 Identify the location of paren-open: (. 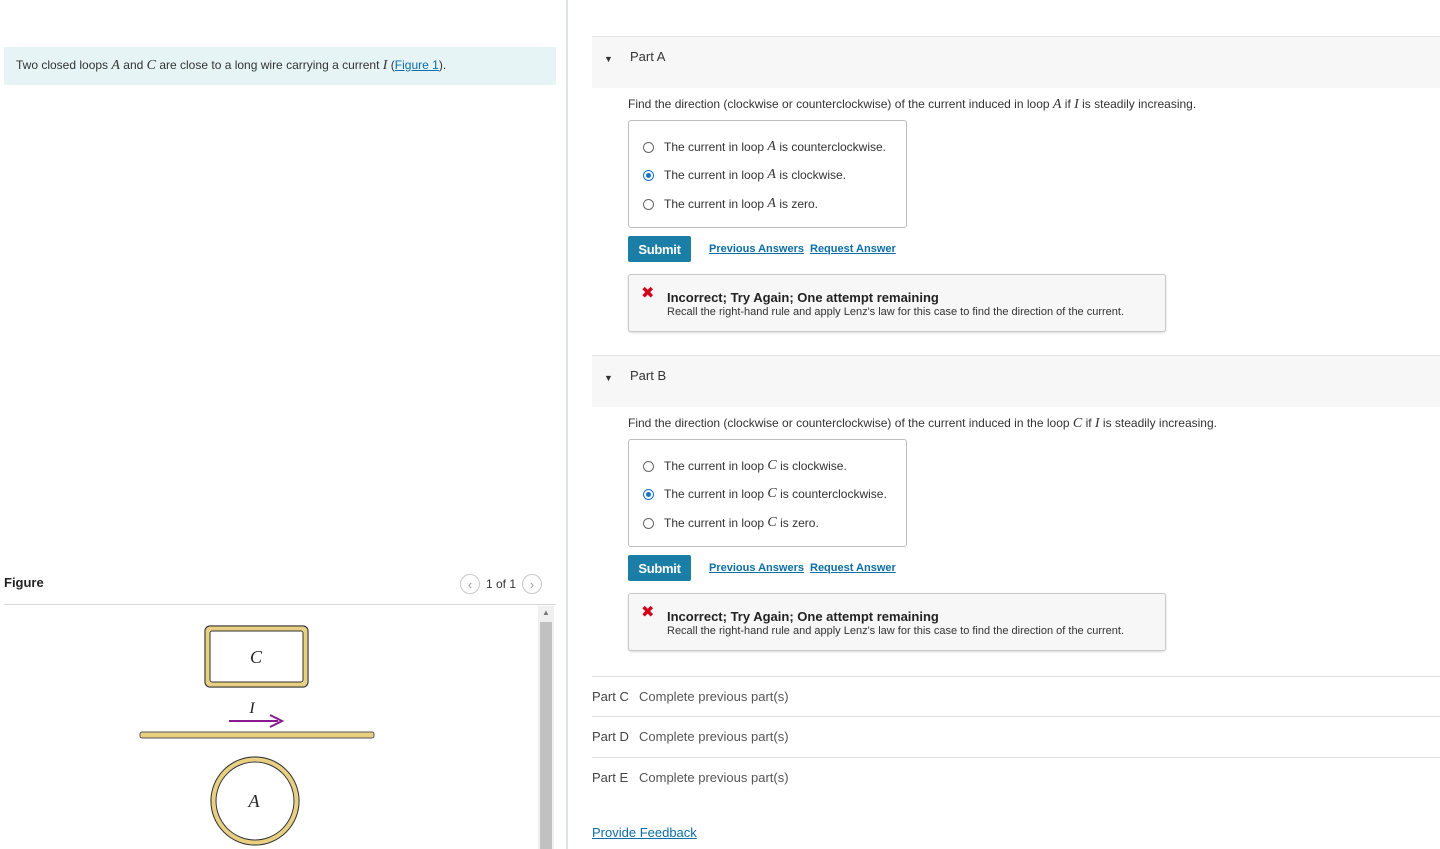
(391, 65).